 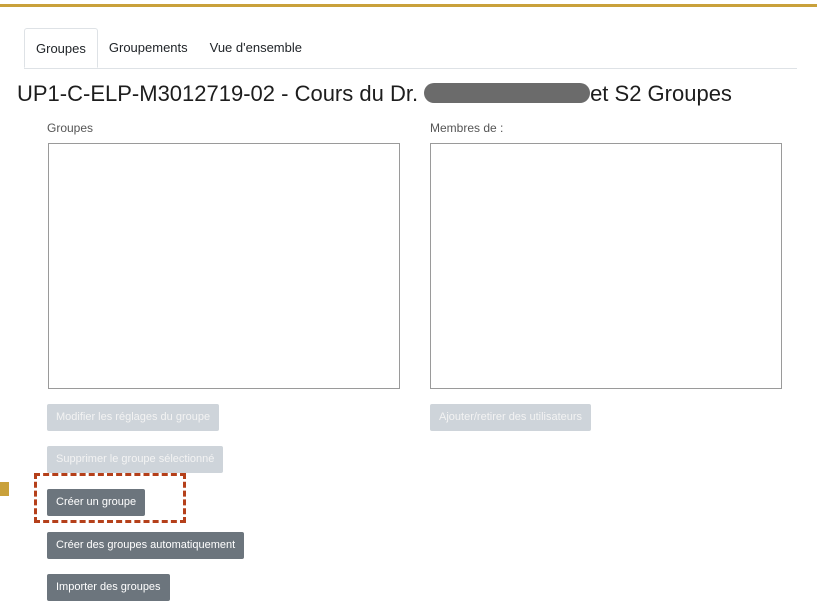 What do you see at coordinates (148, 48) in the screenshot?
I see `tab-groupements: Groupements` at bounding box center [148, 48].